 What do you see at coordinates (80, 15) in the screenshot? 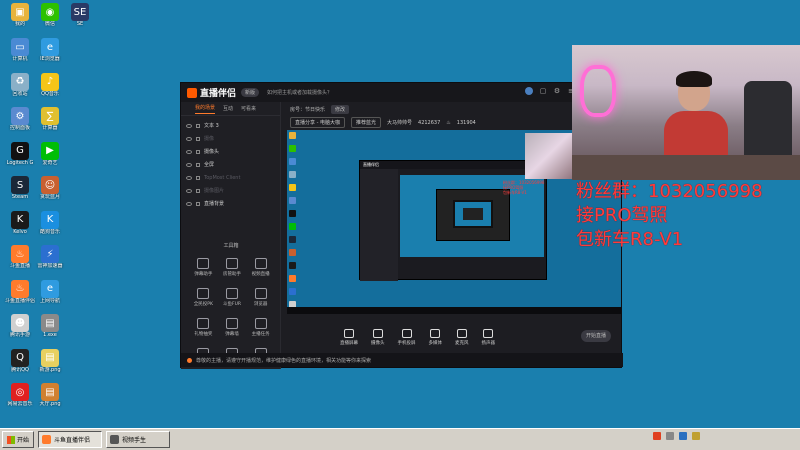
I see `desktop-icon: SE SE` at bounding box center [80, 15].